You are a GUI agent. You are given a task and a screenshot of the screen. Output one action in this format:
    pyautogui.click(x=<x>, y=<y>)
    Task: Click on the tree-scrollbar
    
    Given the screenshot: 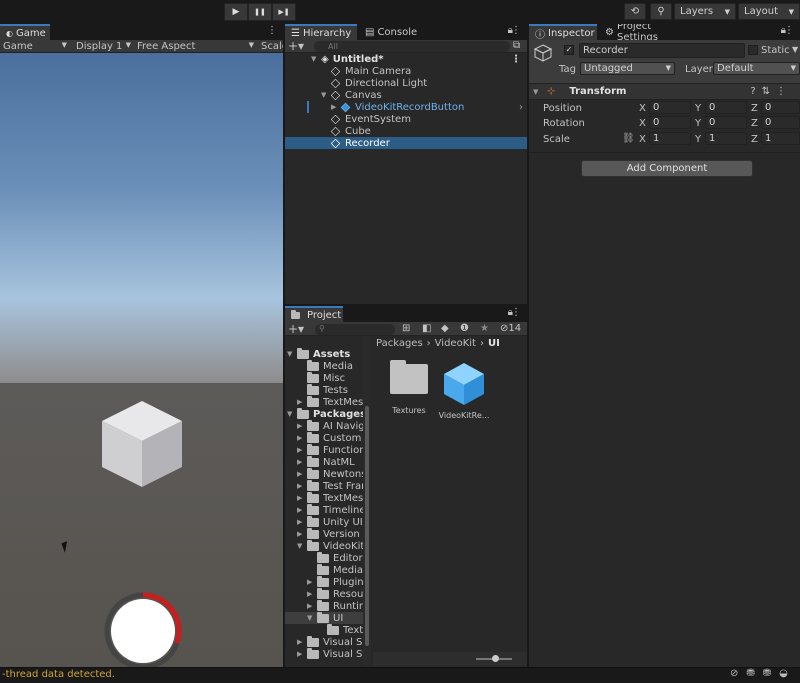 What is the action you would take?
    pyautogui.click(x=367, y=501)
    